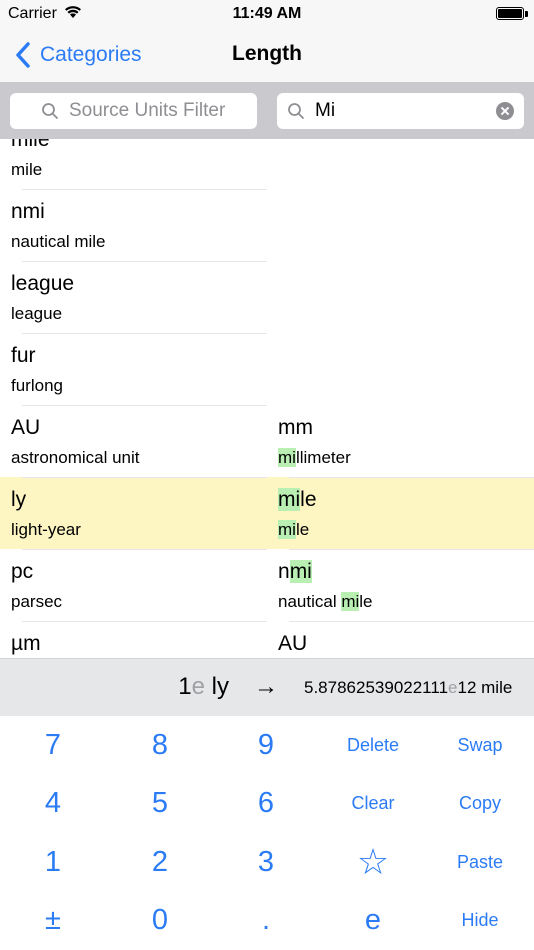 The width and height of the screenshot is (534, 950). Describe the element at coordinates (43, 283) in the screenshot. I see `unit-symbol: league` at that location.